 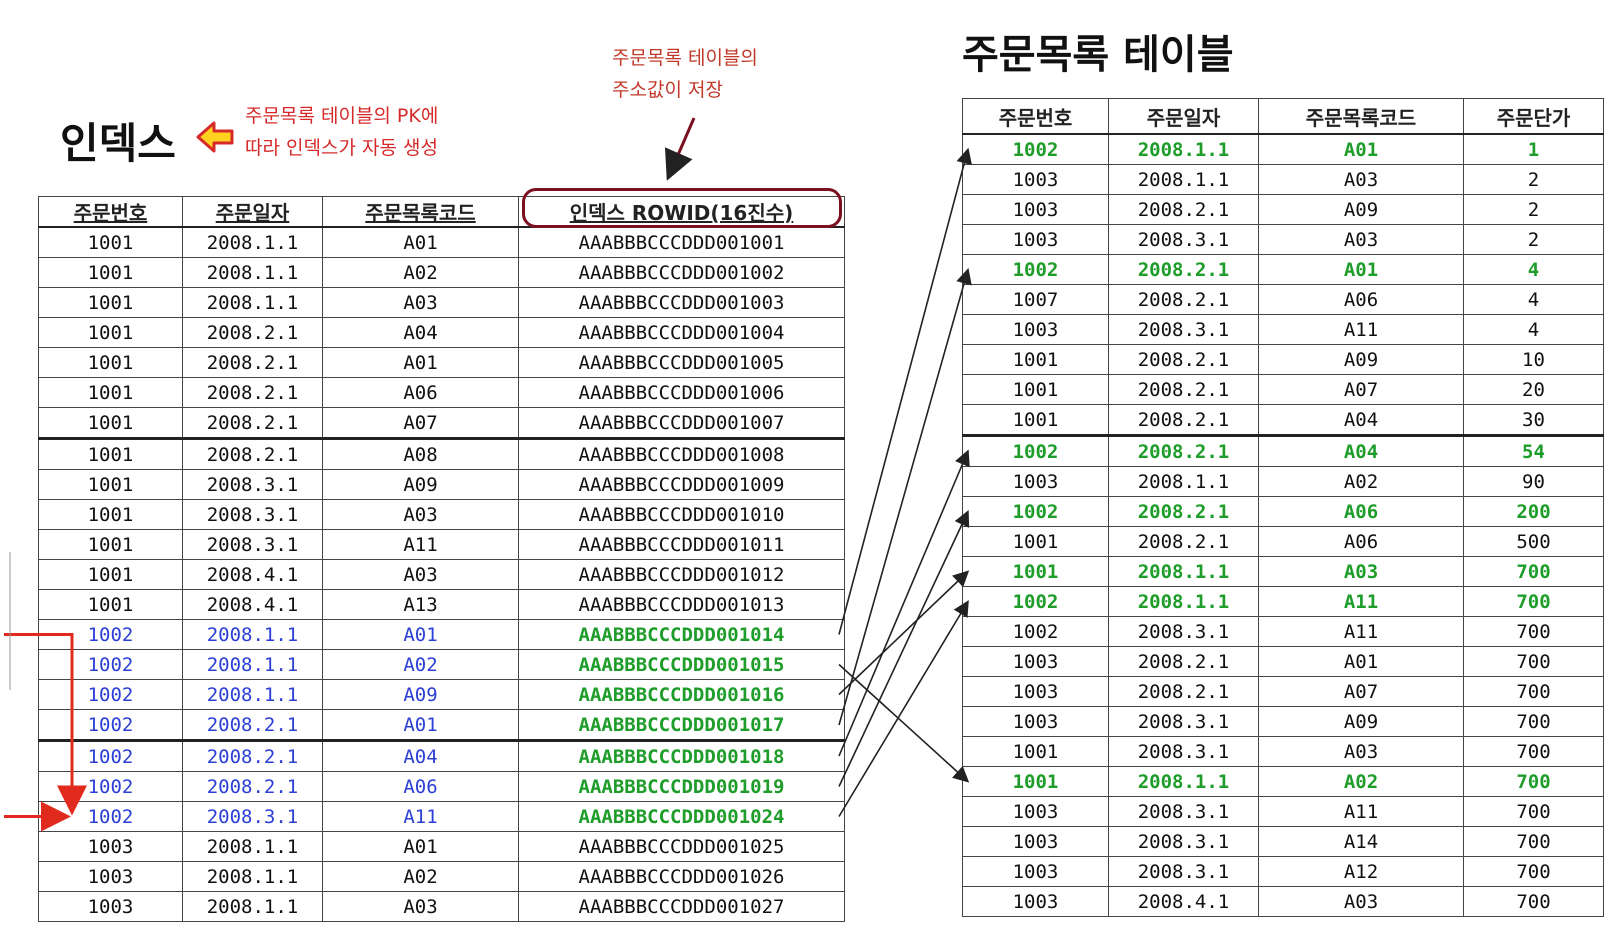 What do you see at coordinates (45, 724) in the screenshot?
I see `bracket-segment` at bounding box center [45, 724].